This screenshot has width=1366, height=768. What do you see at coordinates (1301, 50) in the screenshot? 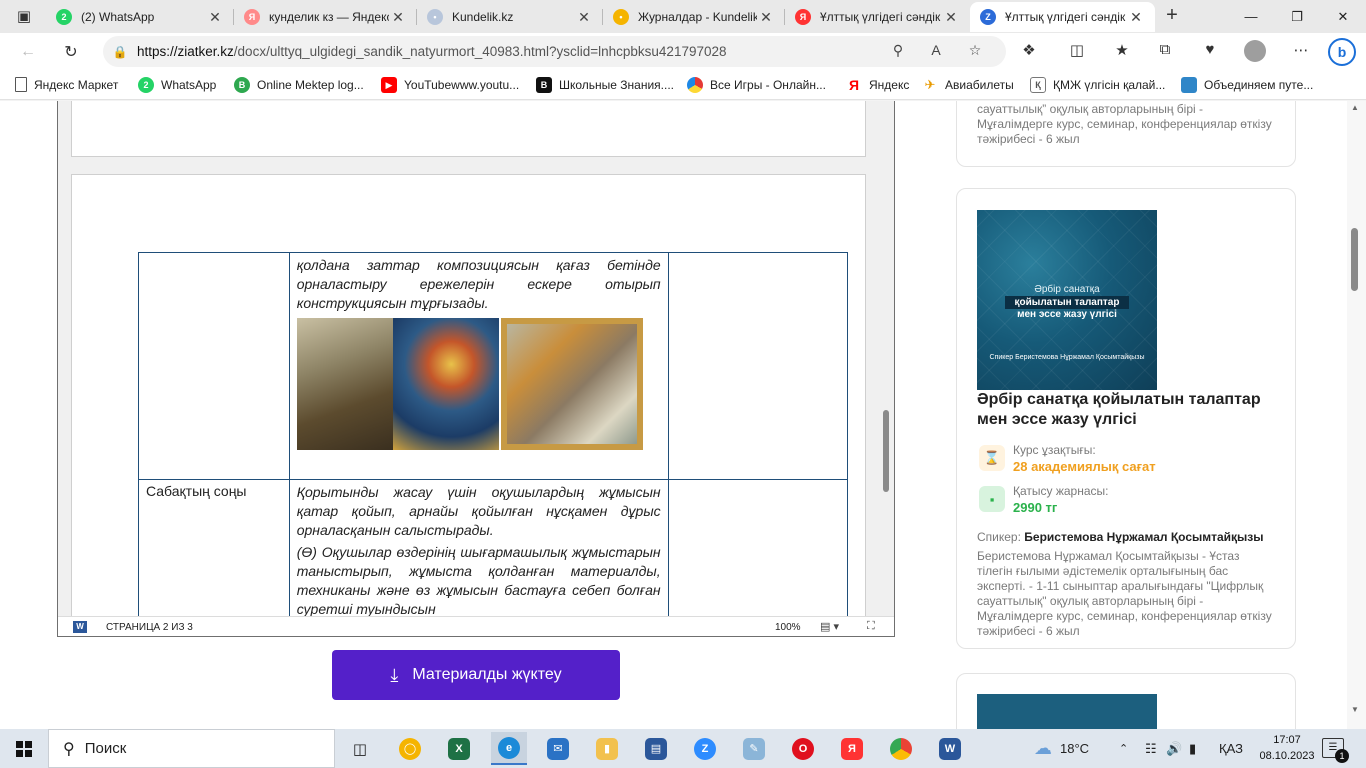
I see `more-menu-icon: ⋯` at bounding box center [1301, 50].